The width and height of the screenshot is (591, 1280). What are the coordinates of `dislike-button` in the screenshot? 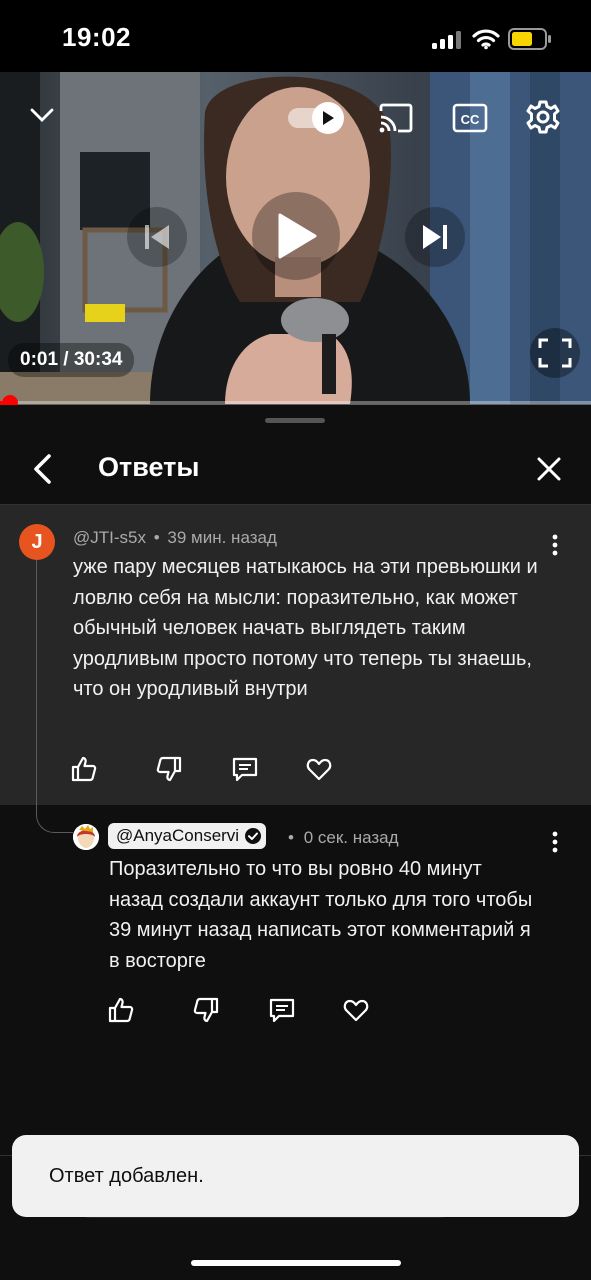 It's located at (169, 769).